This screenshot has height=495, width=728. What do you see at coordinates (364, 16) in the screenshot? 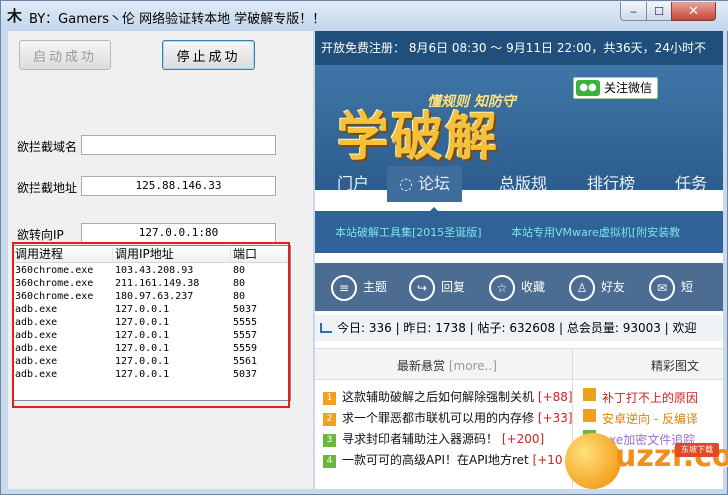
I see `title-bar: 木 BY：Gamers丶伦 网络验证转本地 学破解专版！！ ‒ ☐ ✕` at bounding box center [364, 16].